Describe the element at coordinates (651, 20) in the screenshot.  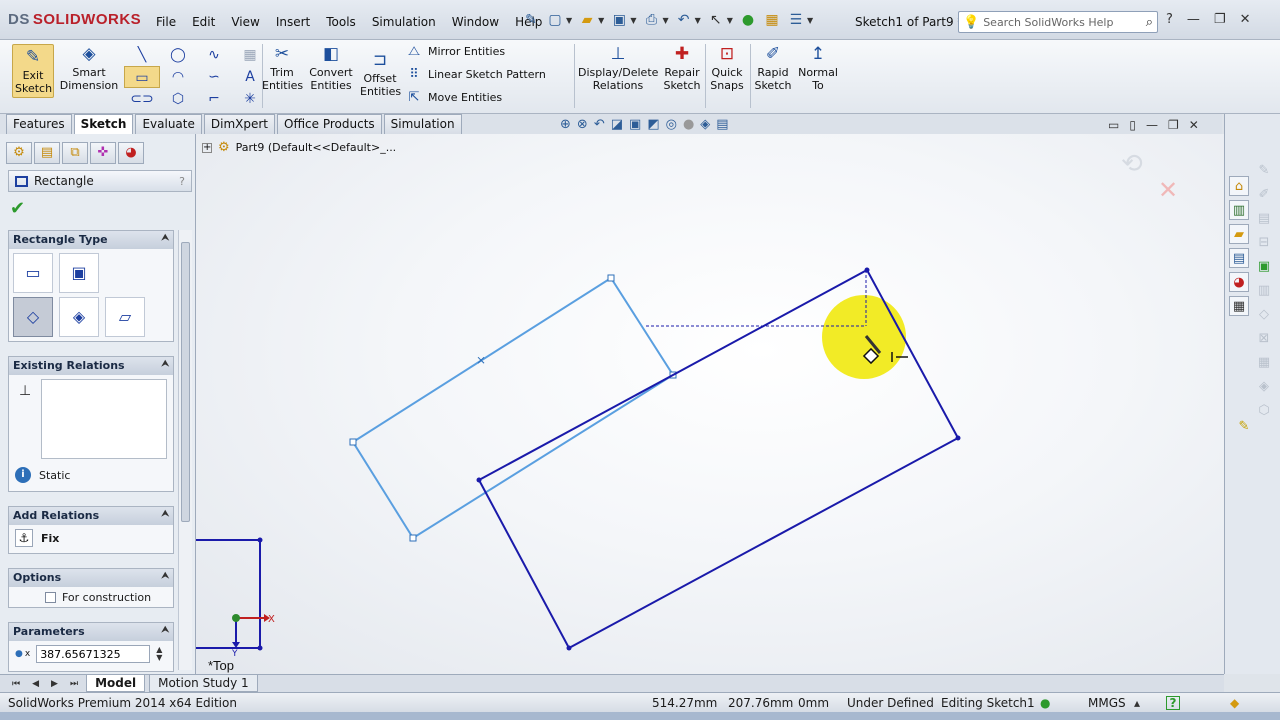
I see `print-icon: ⎙` at that location.